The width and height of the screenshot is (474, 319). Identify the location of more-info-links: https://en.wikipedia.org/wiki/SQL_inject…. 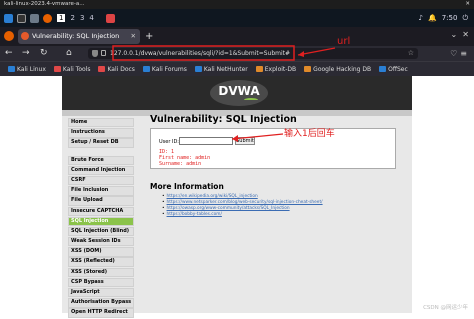
(242, 206).